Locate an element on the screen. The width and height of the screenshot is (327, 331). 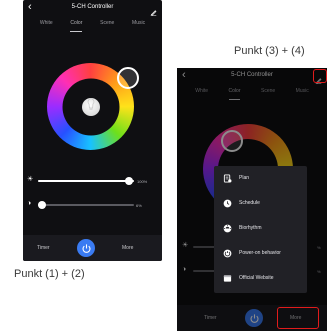
power-icon is located at coordinates (86, 248).